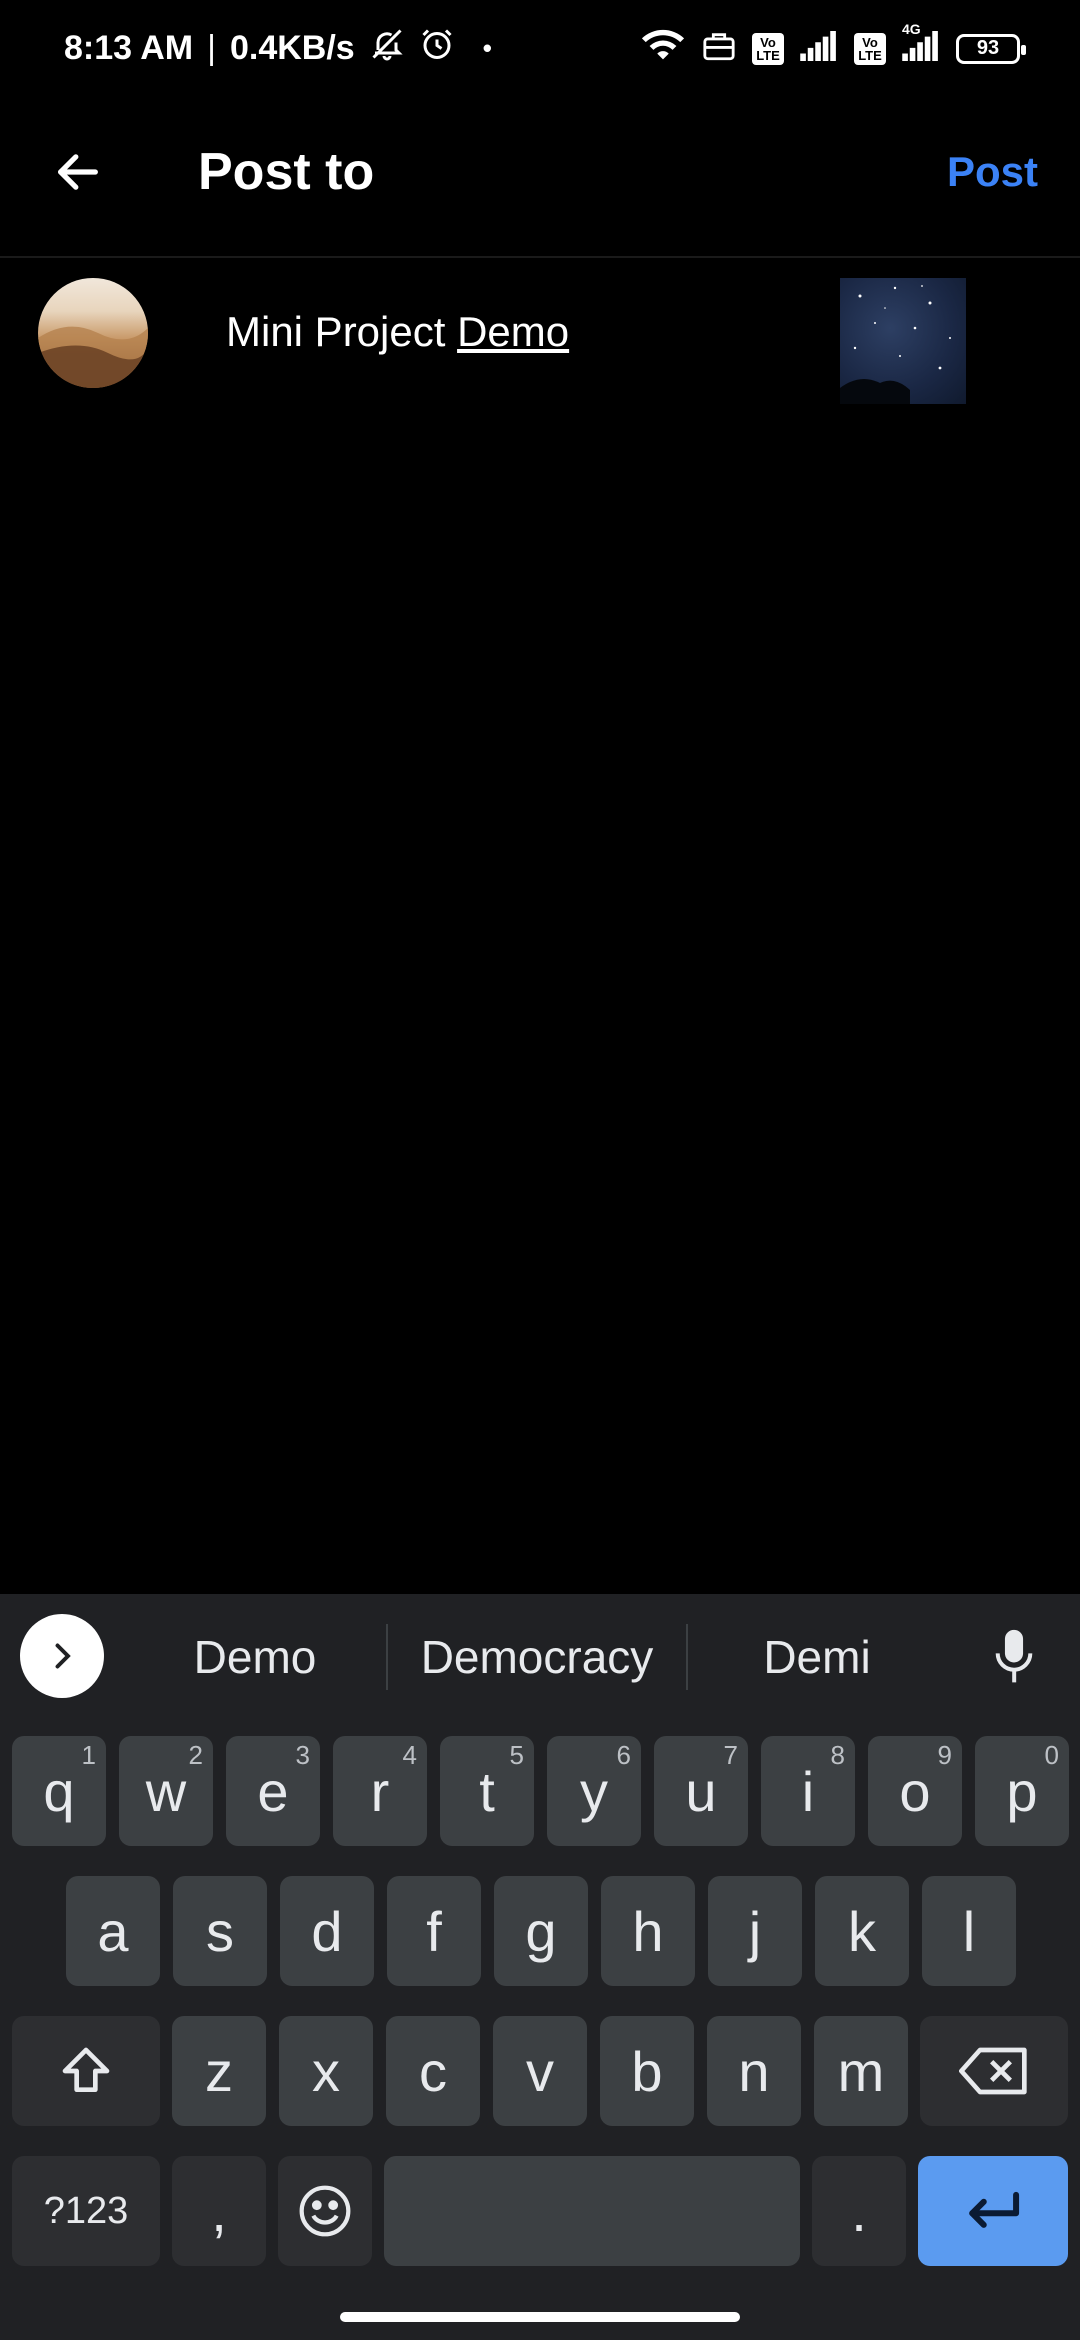 This screenshot has width=1080, height=2340. I want to click on key-label: c, so click(433, 2071).